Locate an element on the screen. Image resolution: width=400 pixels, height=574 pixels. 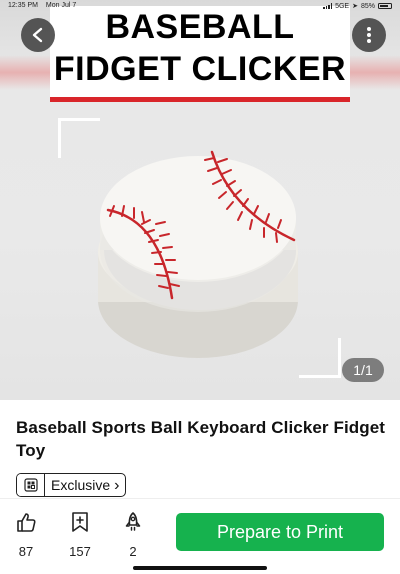
chevron-right-icon: › is located at coordinates (117, 485).